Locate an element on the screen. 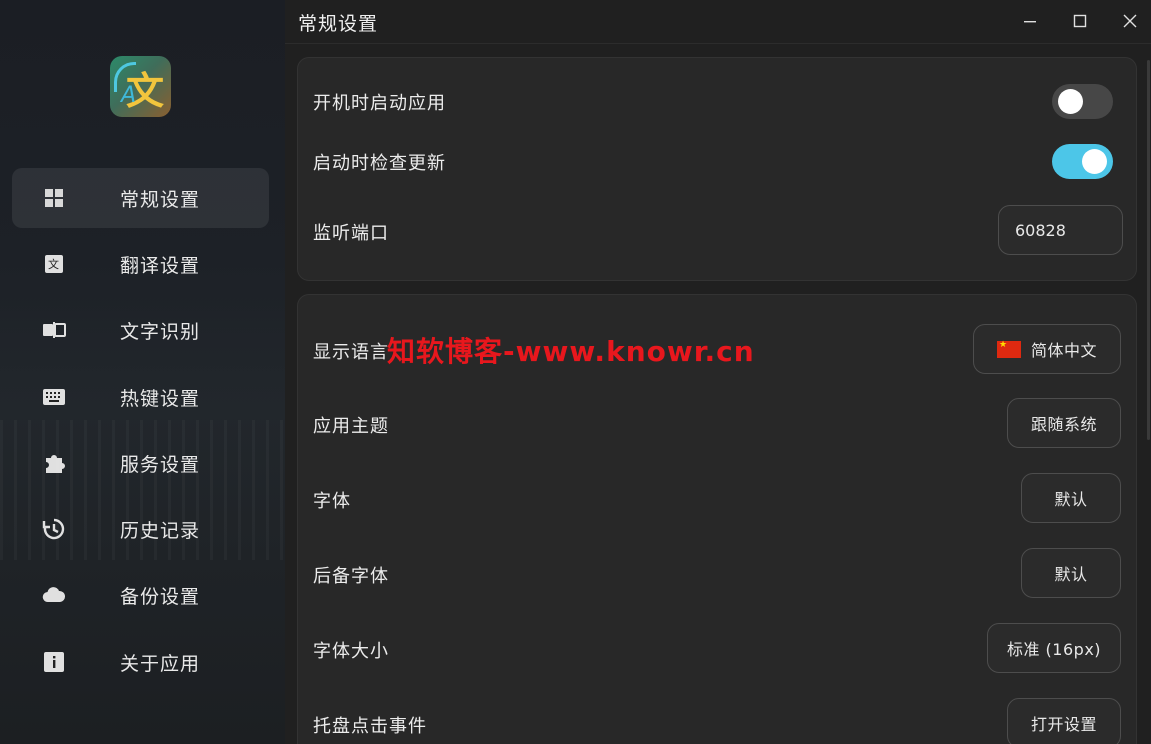  fallback-font-value: 默认 is located at coordinates (1071, 574).